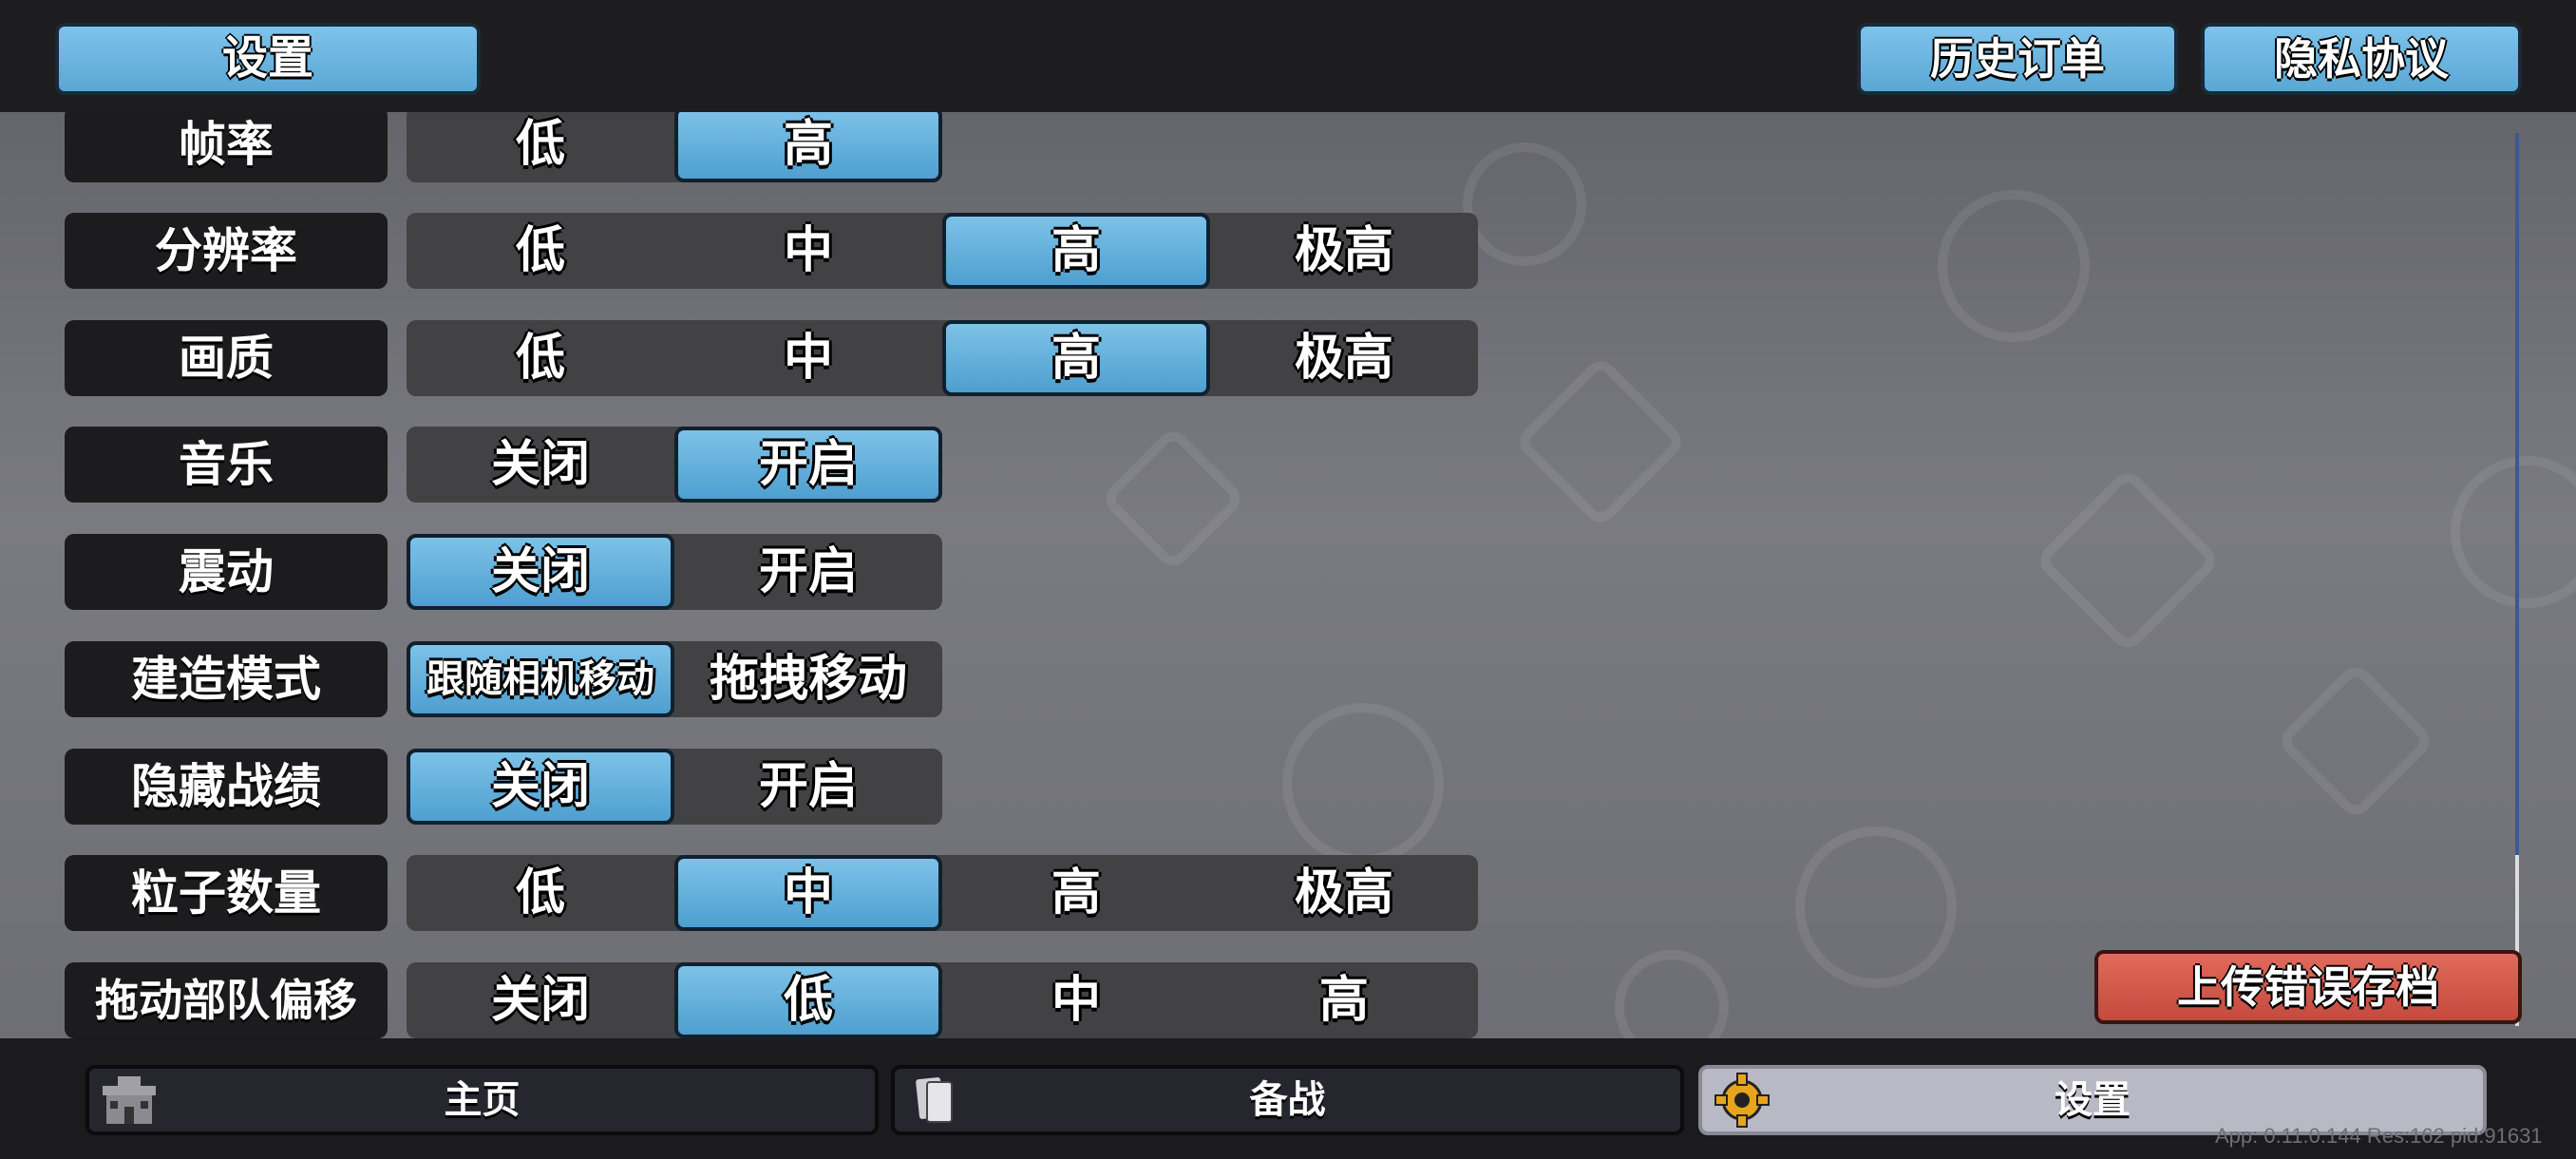 This screenshot has height=1159, width=2576. Describe the element at coordinates (540, 679) in the screenshot. I see `option-button: 跟随相机移动` at that location.